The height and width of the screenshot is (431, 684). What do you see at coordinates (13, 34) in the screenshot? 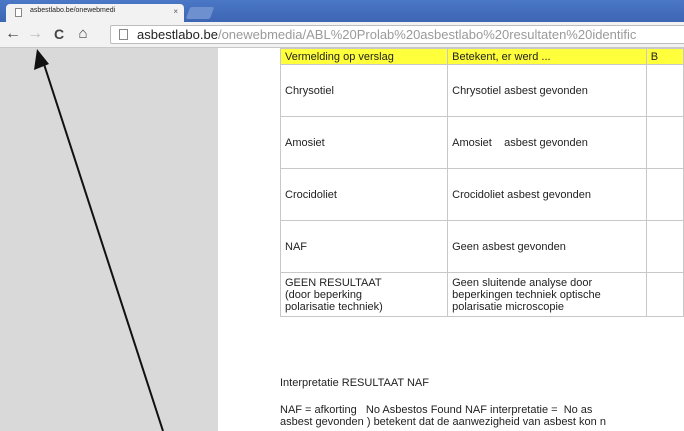
I see `back-arrow-icon: ←` at bounding box center [13, 34].